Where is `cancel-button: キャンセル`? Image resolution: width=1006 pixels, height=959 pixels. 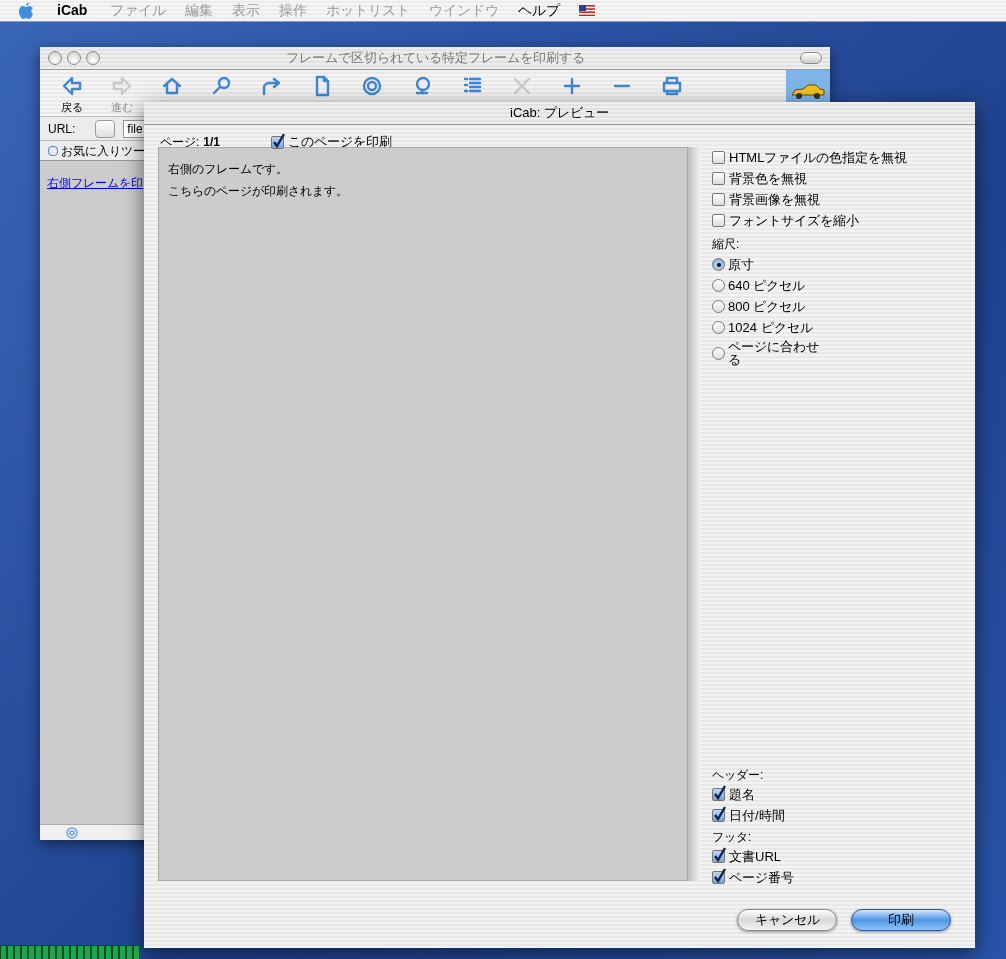 cancel-button: キャンセル is located at coordinates (787, 920).